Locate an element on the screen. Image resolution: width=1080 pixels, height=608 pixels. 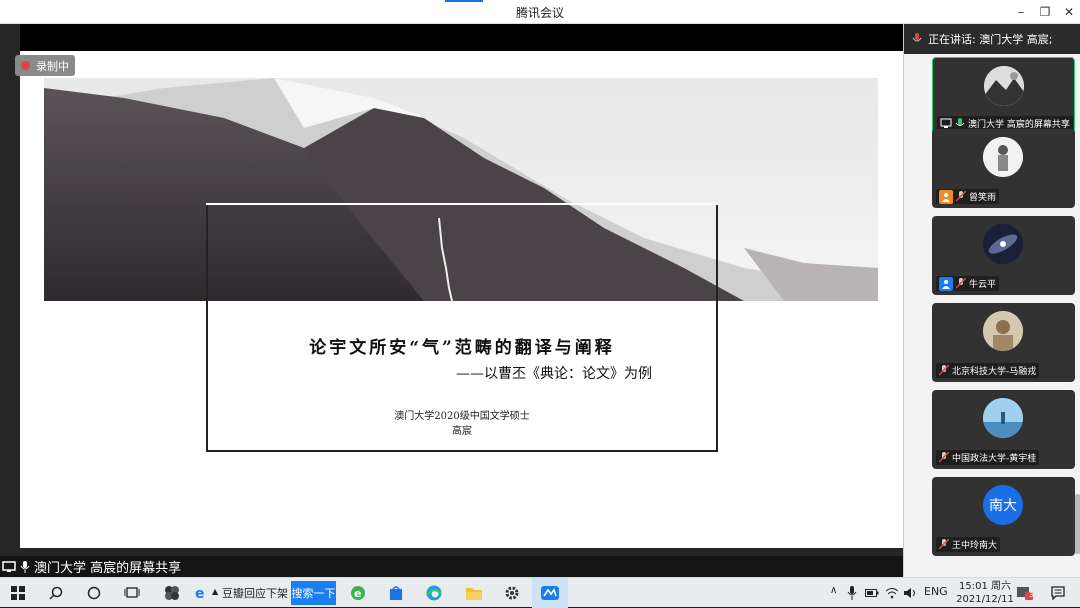
action-center-icon is located at coordinates (1058, 593).